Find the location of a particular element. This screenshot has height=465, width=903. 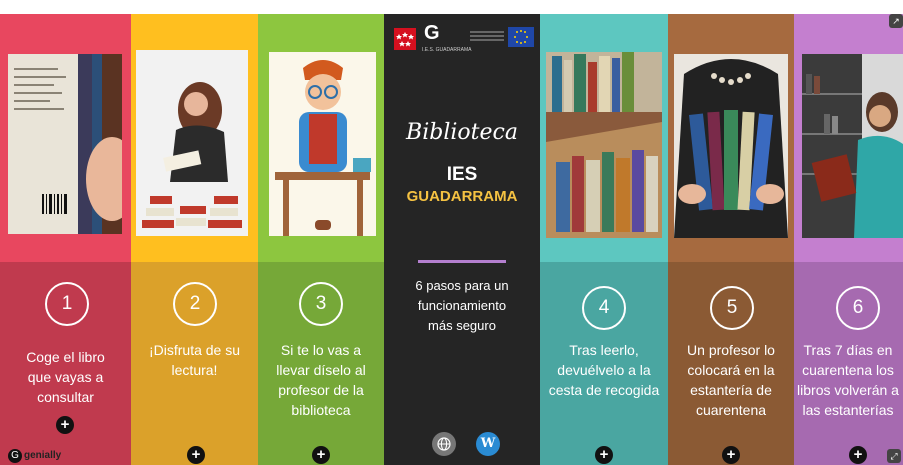

divider is located at coordinates (462, 261).